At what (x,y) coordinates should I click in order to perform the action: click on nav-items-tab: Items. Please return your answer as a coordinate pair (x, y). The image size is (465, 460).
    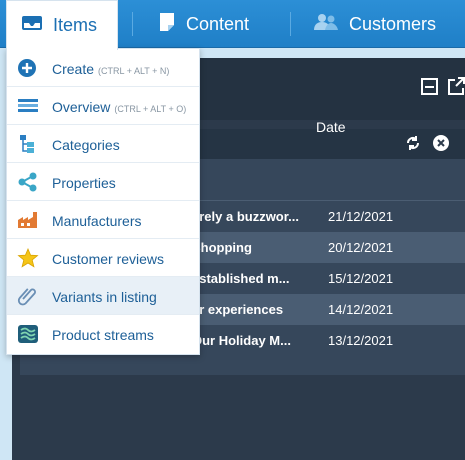
    Looking at the image, I should click on (62, 25).